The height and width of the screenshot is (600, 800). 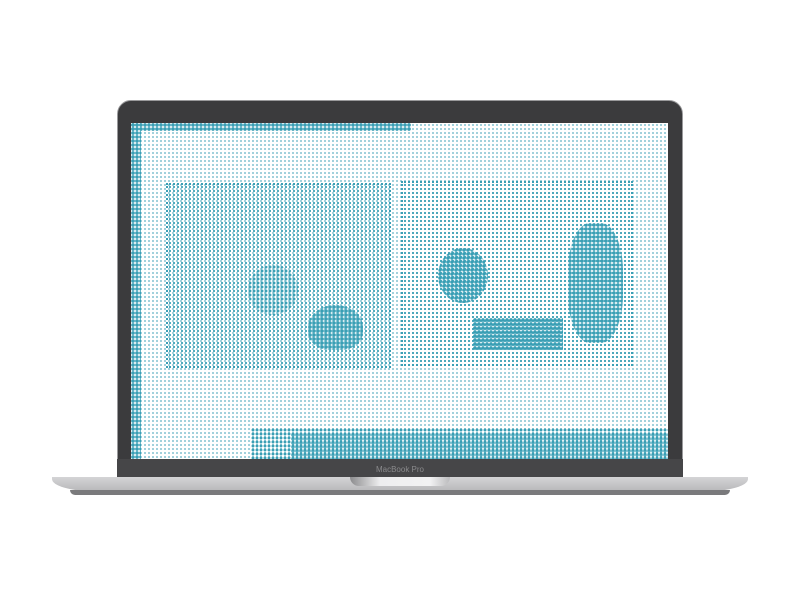 I want to click on left-image-panel, so click(x=278, y=275).